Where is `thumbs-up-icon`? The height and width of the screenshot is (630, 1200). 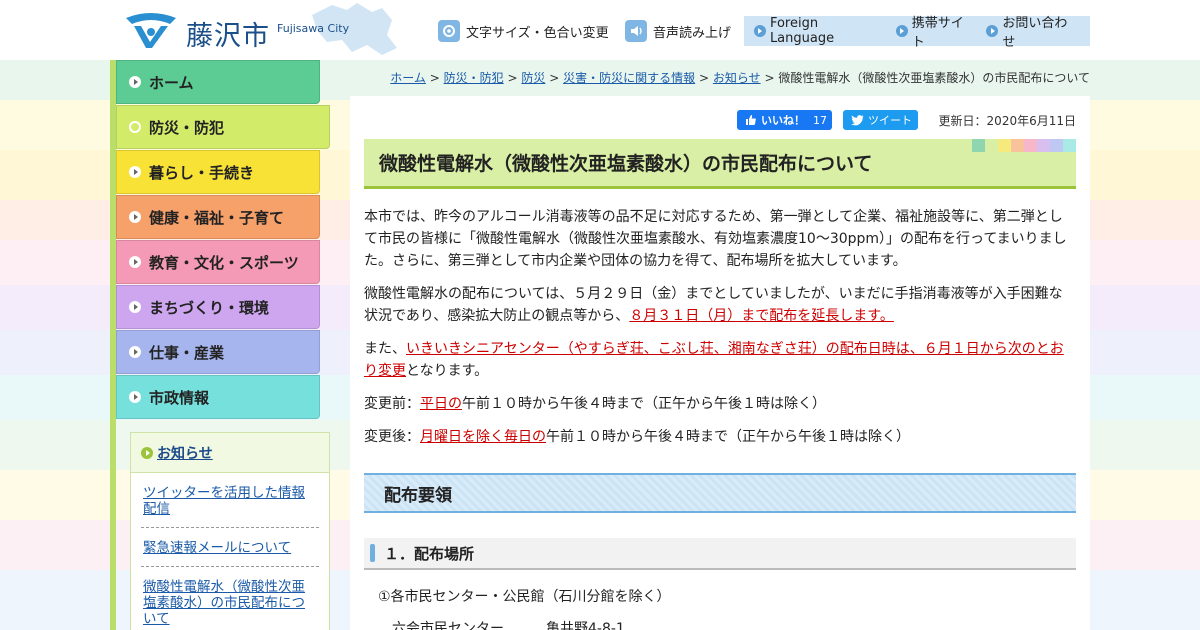 thumbs-up-icon is located at coordinates (751, 120).